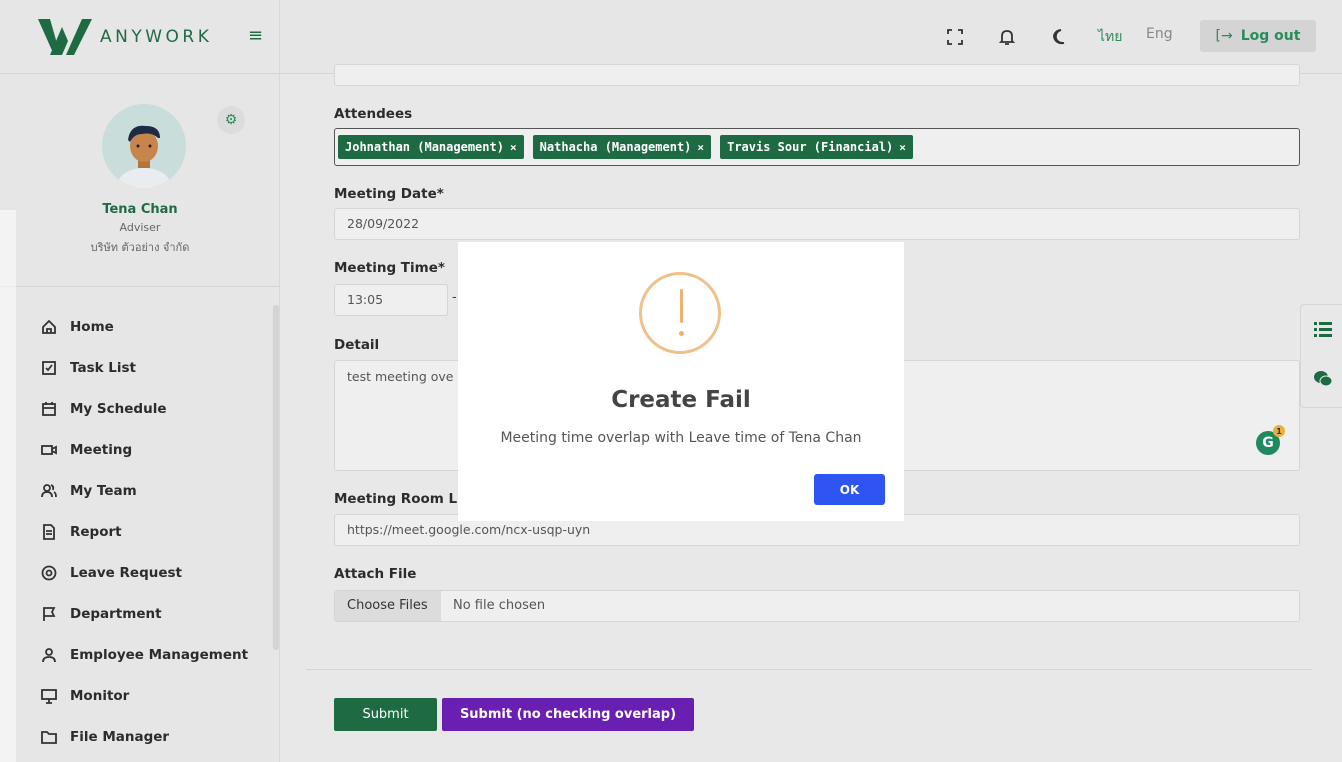 The width and height of the screenshot is (1342, 762). What do you see at coordinates (139, 367) in the screenshot?
I see `sidebar-item-task-list: Task List` at bounding box center [139, 367].